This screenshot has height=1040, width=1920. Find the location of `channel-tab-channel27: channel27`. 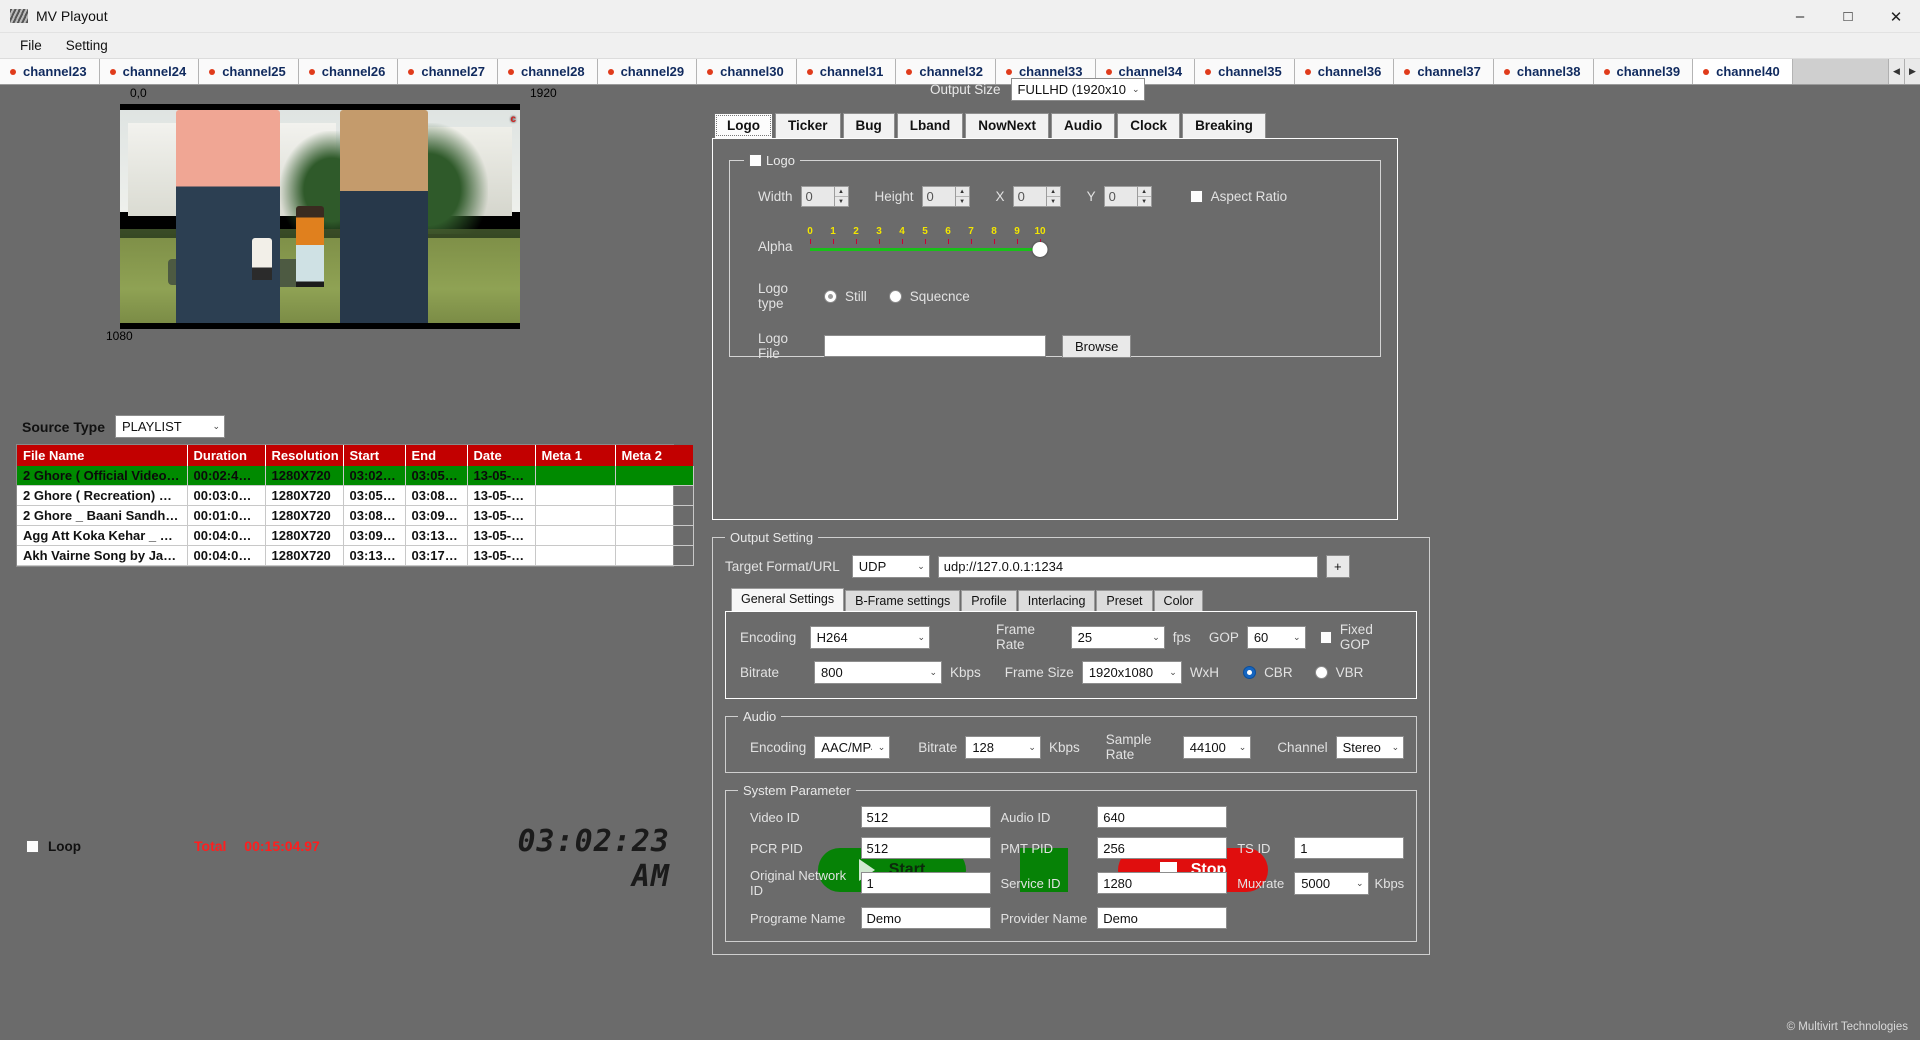

channel-tab-channel27: channel27 is located at coordinates (448, 71).